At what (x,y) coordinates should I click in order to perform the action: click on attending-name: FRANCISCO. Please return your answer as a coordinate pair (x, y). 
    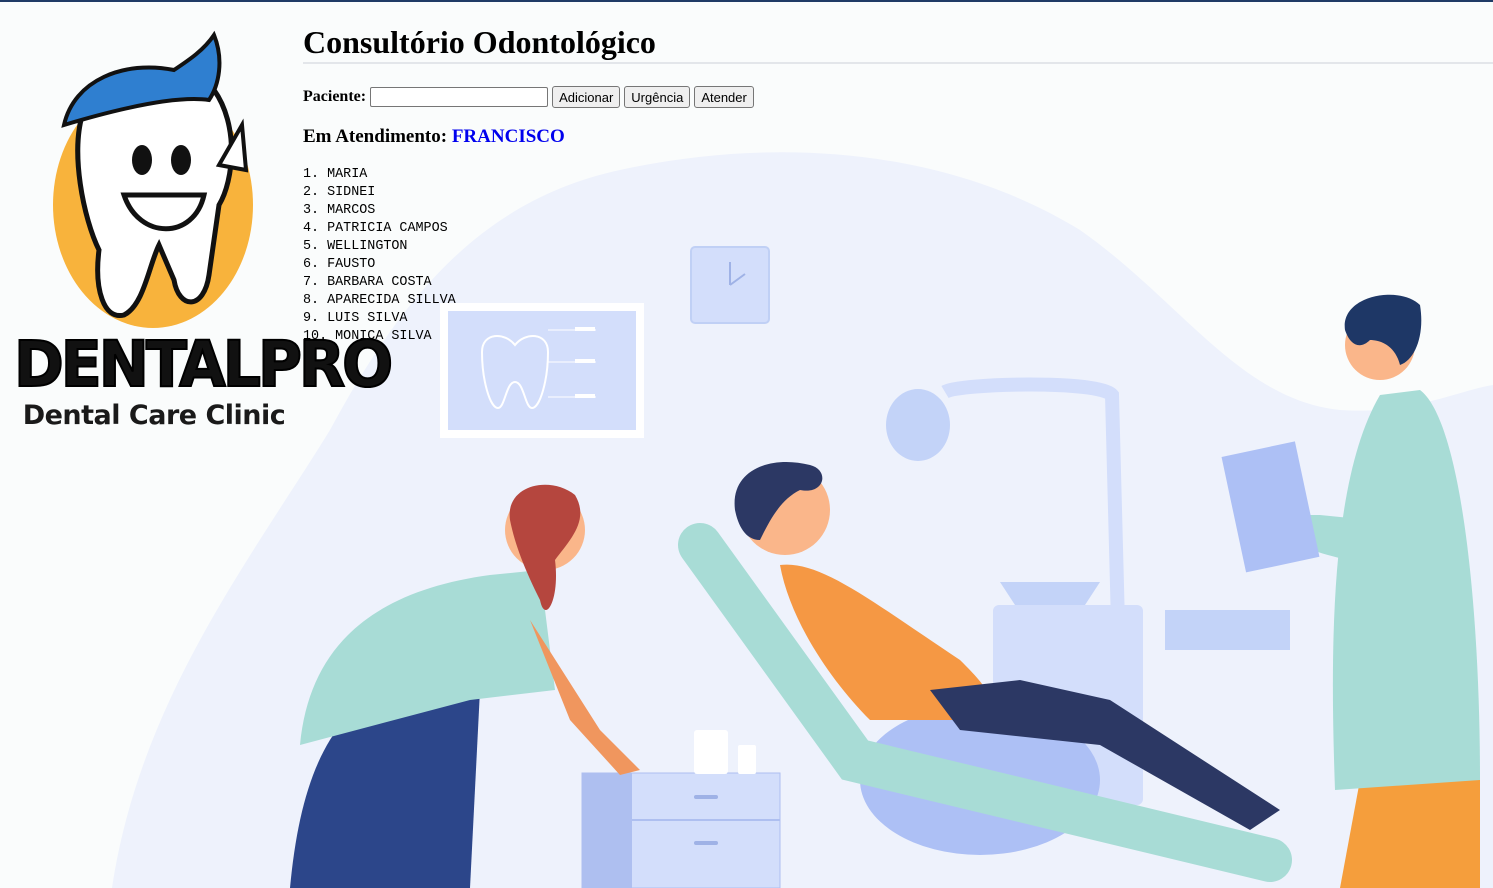
    Looking at the image, I should click on (508, 136).